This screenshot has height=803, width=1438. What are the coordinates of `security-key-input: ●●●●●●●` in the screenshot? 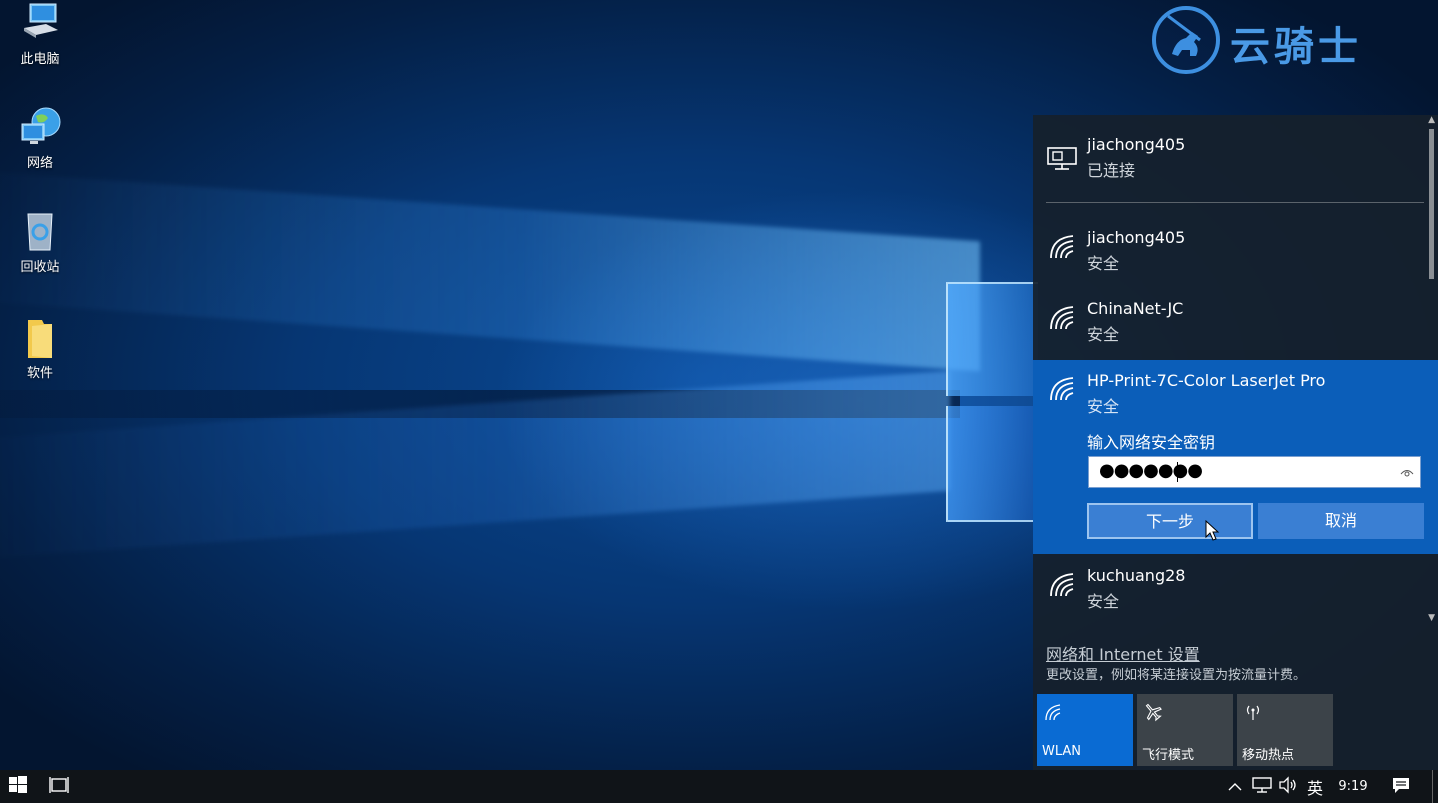 It's located at (1254, 472).